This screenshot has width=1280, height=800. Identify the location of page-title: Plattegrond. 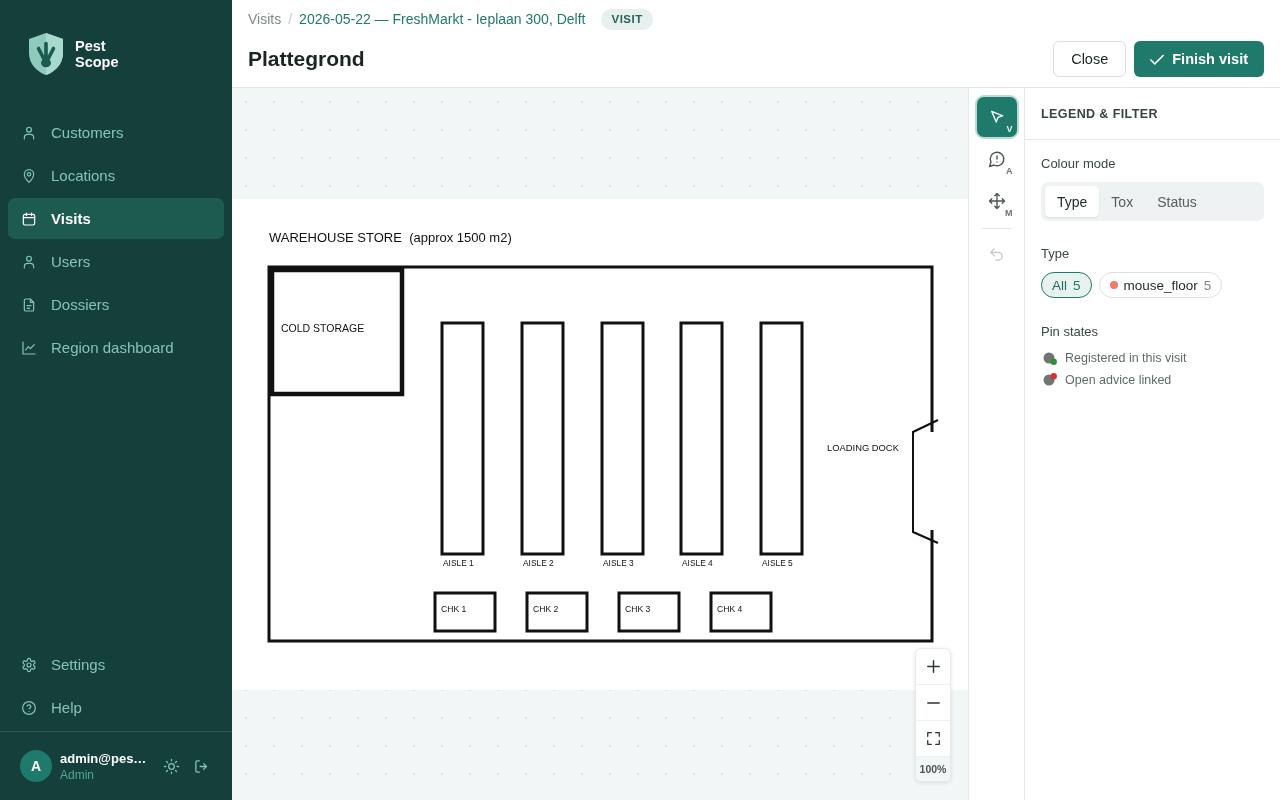
(306, 59).